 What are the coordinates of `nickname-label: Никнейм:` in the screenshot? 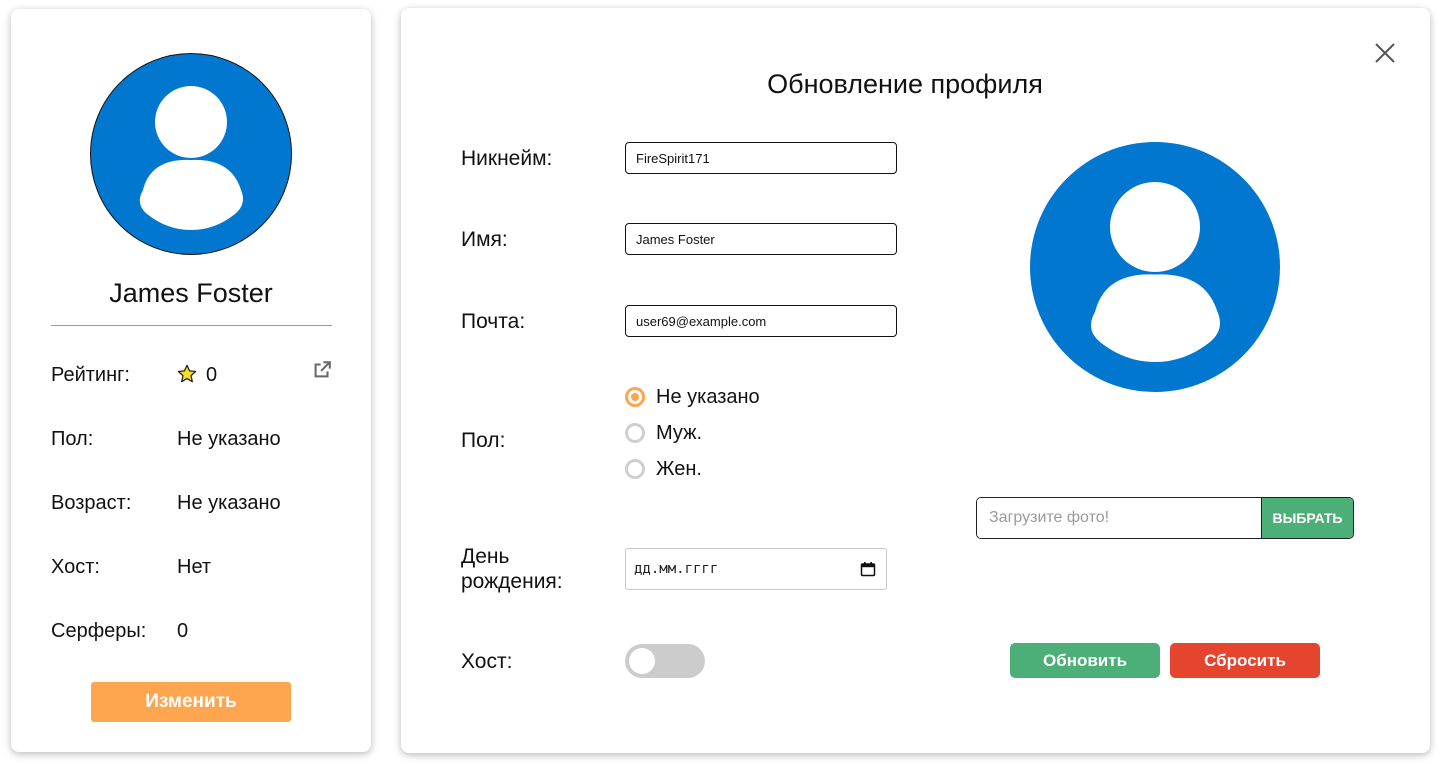 It's located at (507, 158).